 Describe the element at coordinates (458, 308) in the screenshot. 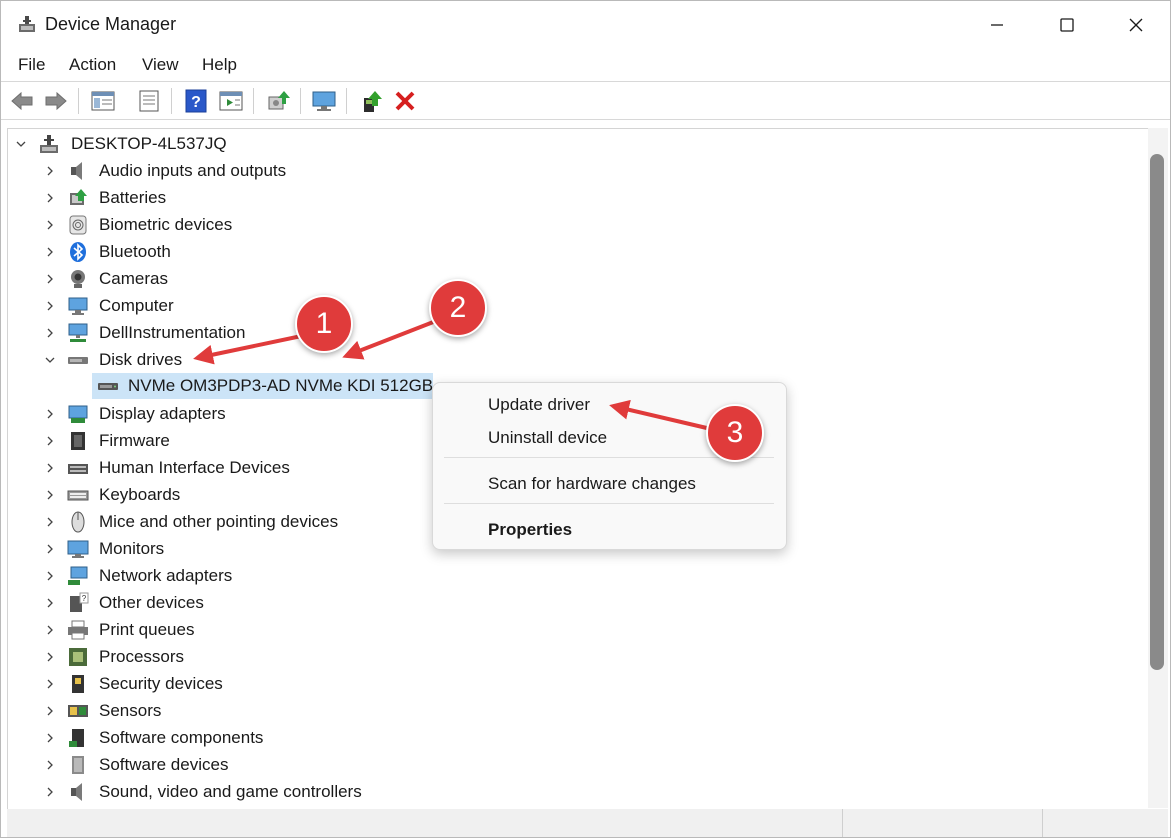

I see `annotation-badge-2: 2` at that location.